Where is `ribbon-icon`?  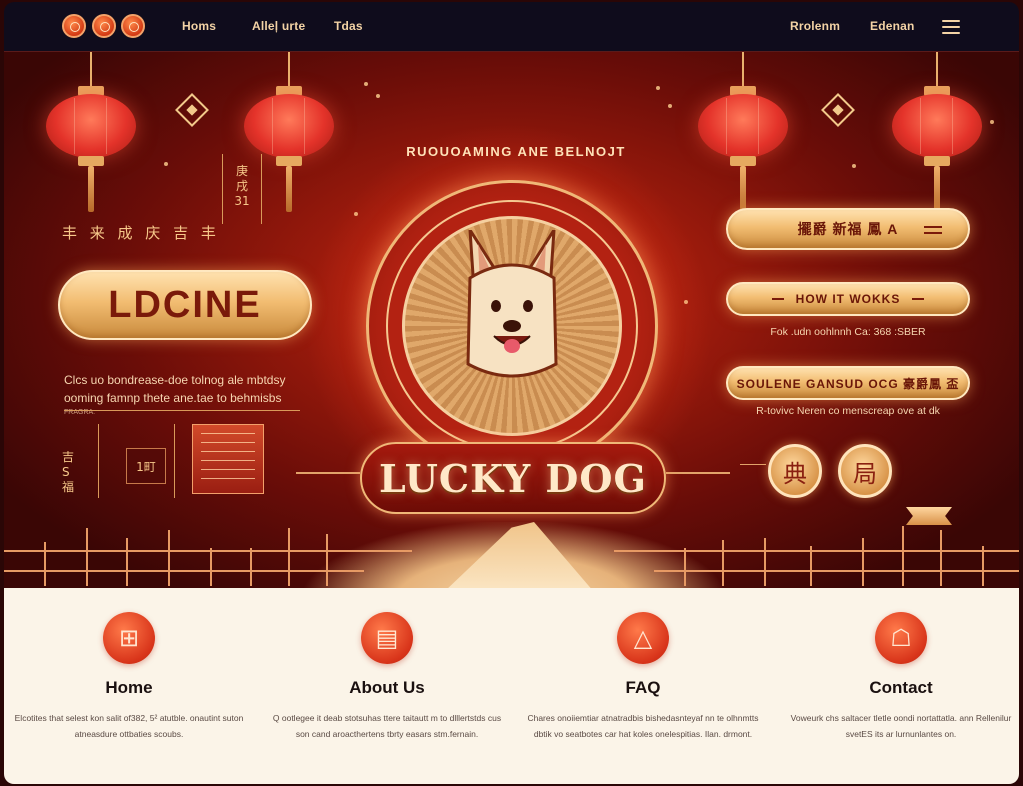
ribbon-icon is located at coordinates (929, 516).